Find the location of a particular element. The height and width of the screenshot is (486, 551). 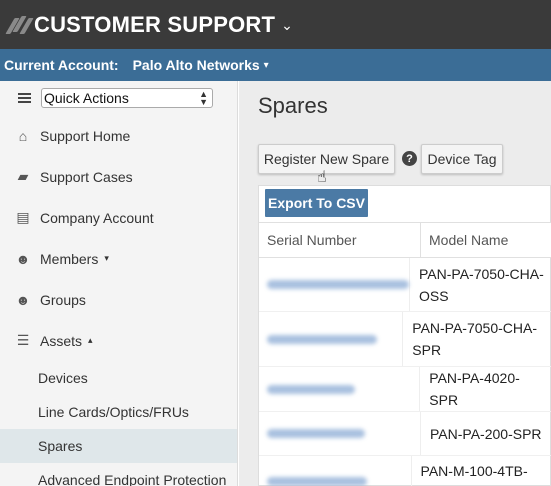

sidebar-subitem-spares: Spares is located at coordinates (118, 446).